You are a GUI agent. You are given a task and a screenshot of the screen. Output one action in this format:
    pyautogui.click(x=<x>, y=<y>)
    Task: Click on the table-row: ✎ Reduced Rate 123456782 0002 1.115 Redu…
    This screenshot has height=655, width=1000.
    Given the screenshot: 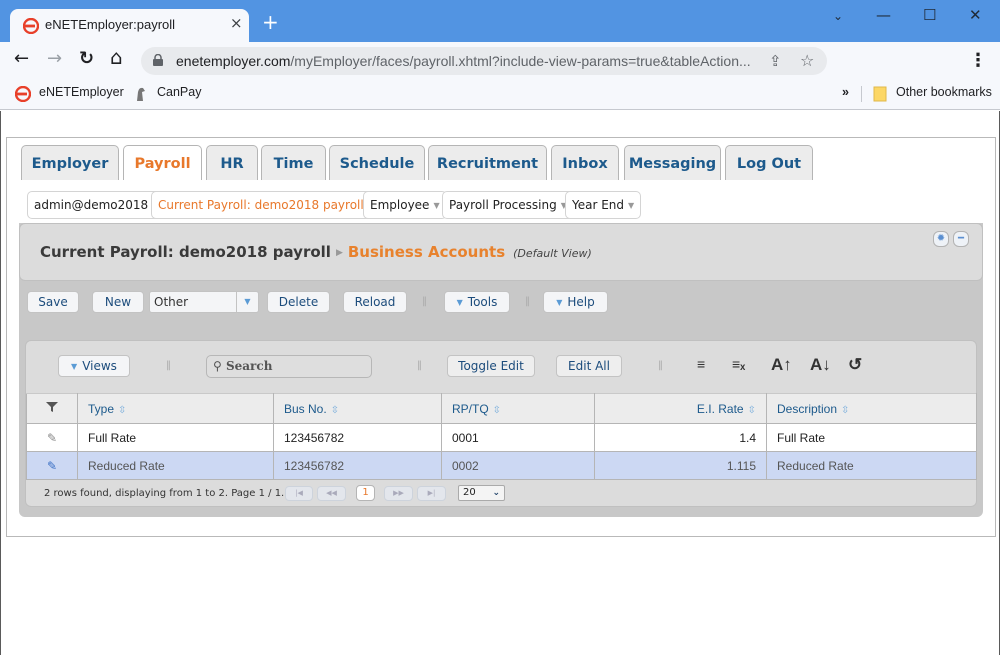 What is the action you would take?
    pyautogui.click(x=501, y=465)
    